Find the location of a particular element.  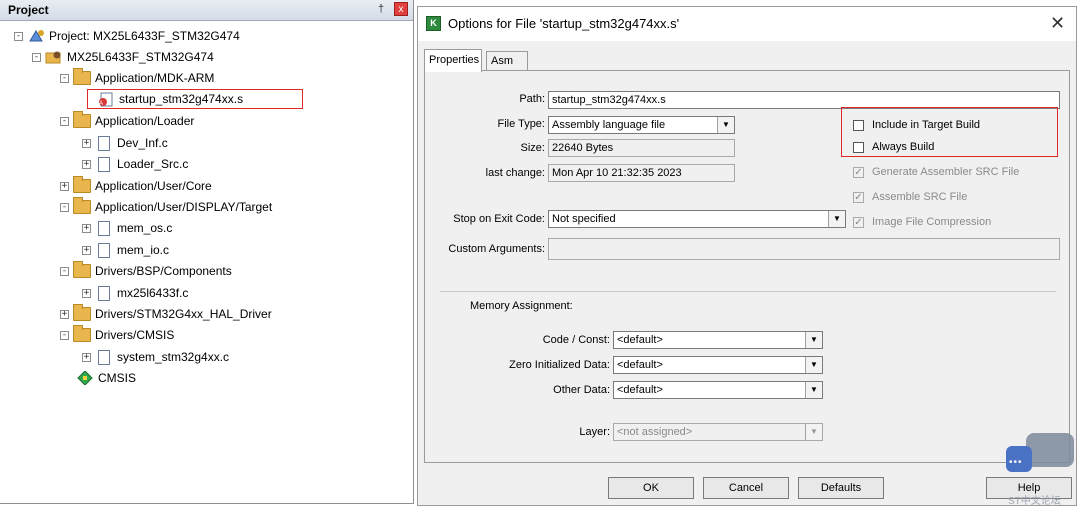

custom-args-label: Custom Arguments: is located at coordinates (496, 249).